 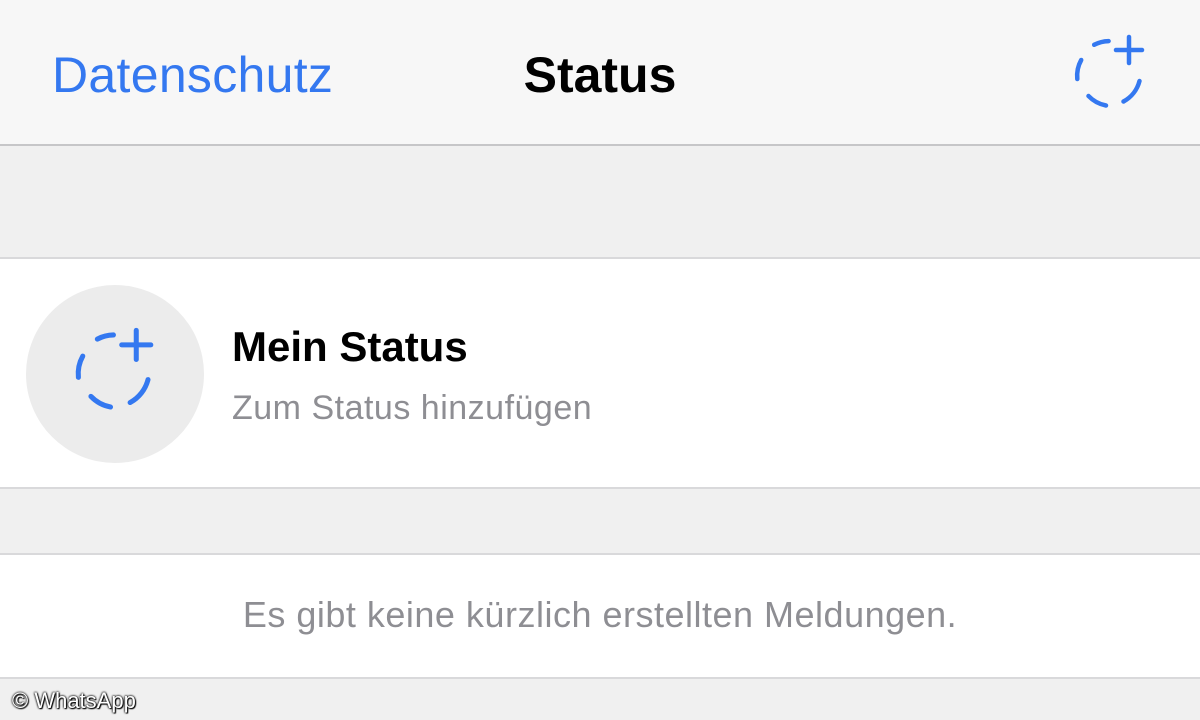 What do you see at coordinates (412, 408) in the screenshot?
I see `my-status-subtitle: Zum Status hinzufügen` at bounding box center [412, 408].